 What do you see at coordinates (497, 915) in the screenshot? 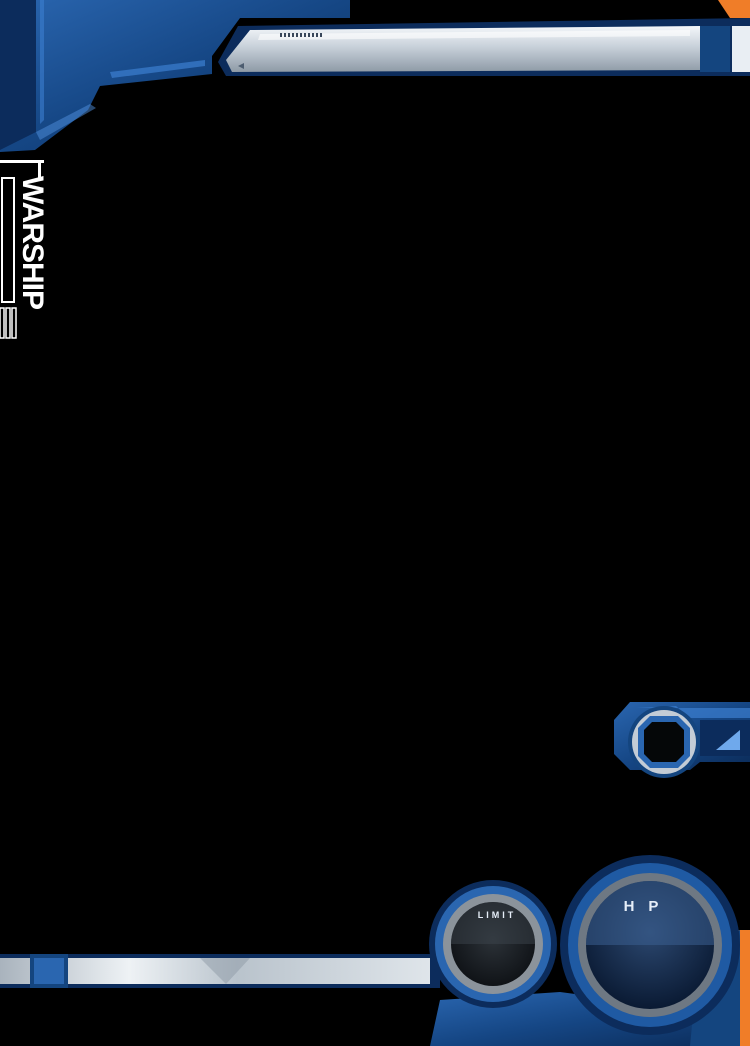
I see `limit-gauge-label: LIMIT` at bounding box center [497, 915].